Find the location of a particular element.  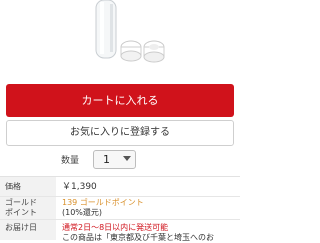

price-label: 価格 is located at coordinates (28, 186).